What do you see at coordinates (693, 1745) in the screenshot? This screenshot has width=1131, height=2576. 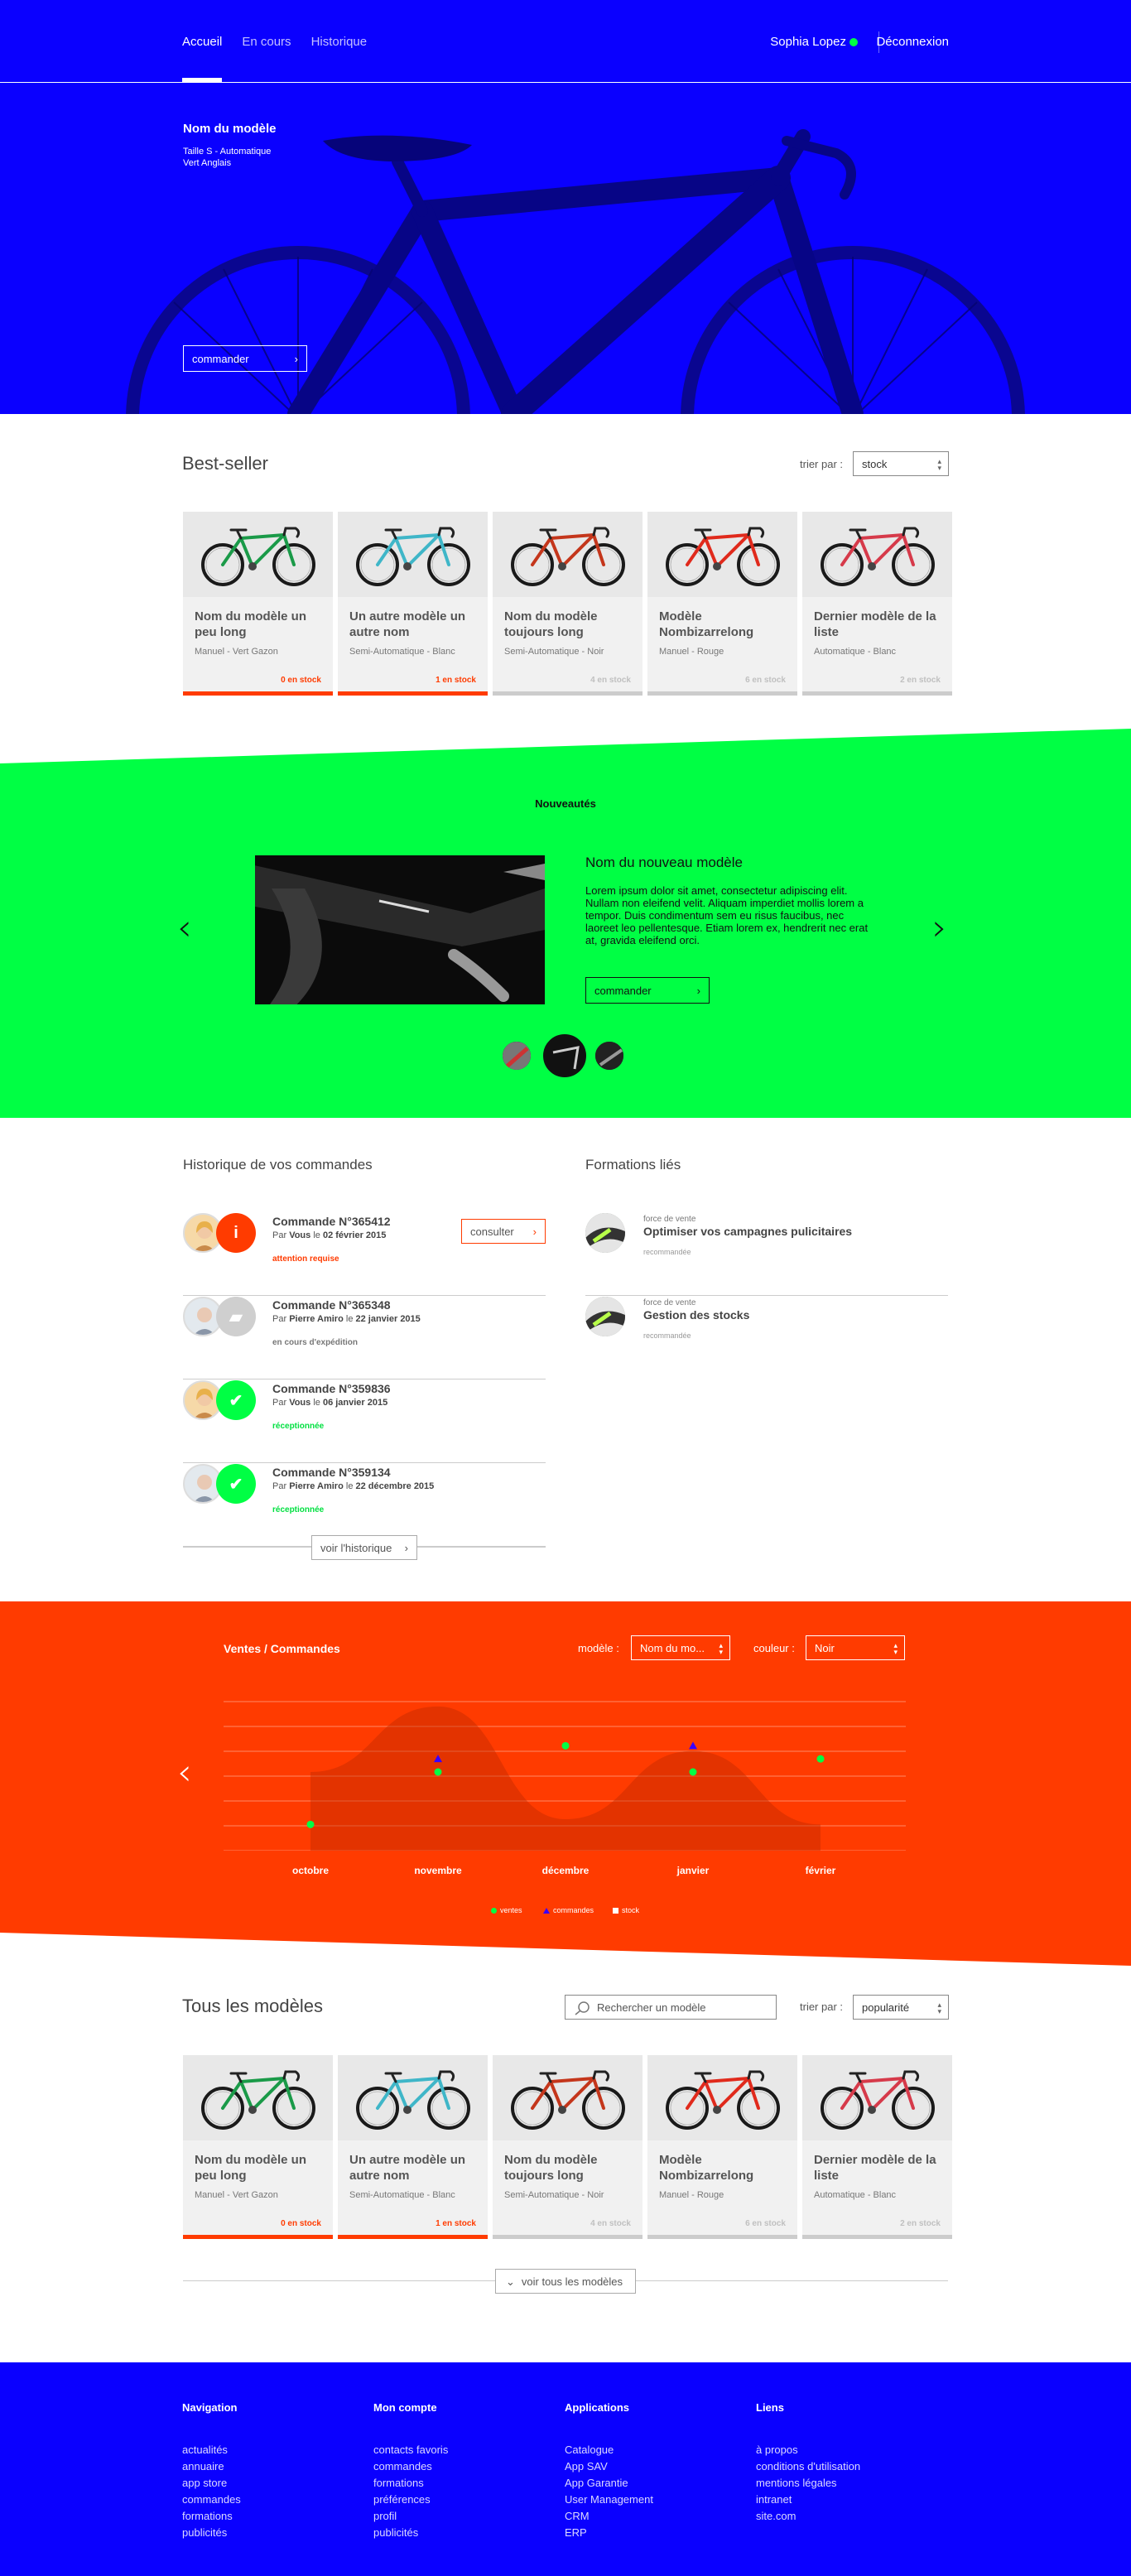 I see `orders-point` at bounding box center [693, 1745].